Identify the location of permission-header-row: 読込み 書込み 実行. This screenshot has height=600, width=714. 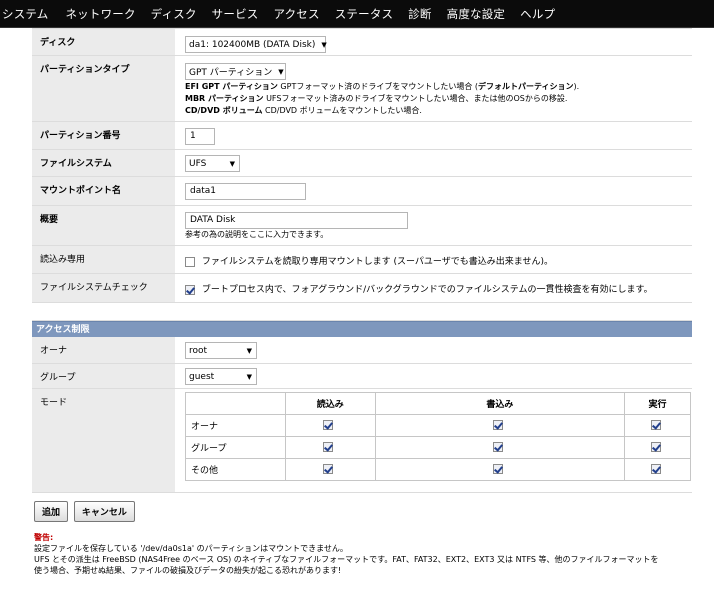
(438, 403).